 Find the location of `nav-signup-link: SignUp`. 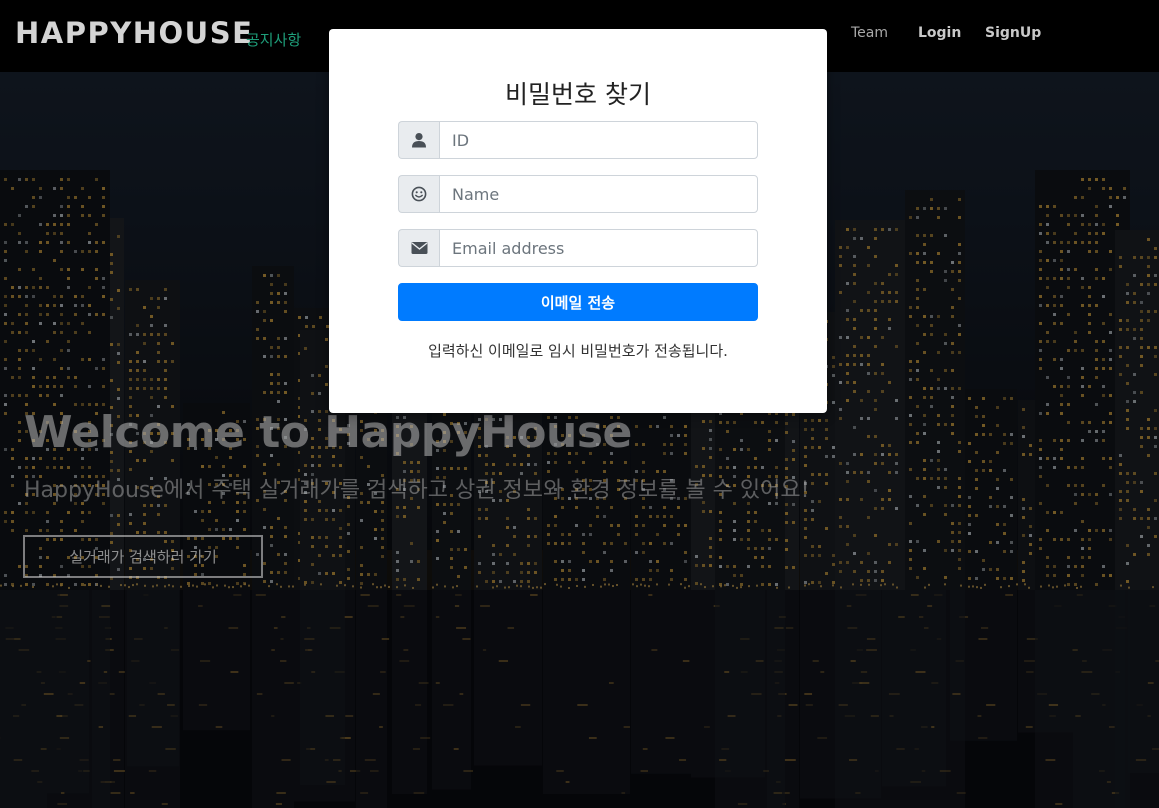

nav-signup-link: SignUp is located at coordinates (1013, 33).